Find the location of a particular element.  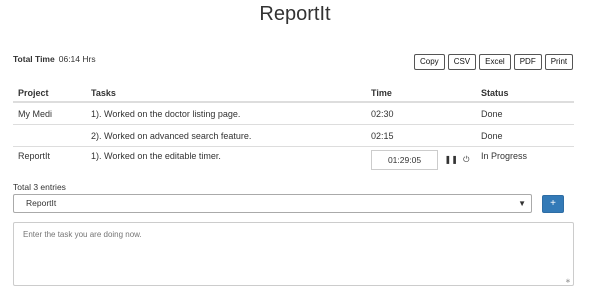

pause-icon: ❚❚ is located at coordinates (451, 159).